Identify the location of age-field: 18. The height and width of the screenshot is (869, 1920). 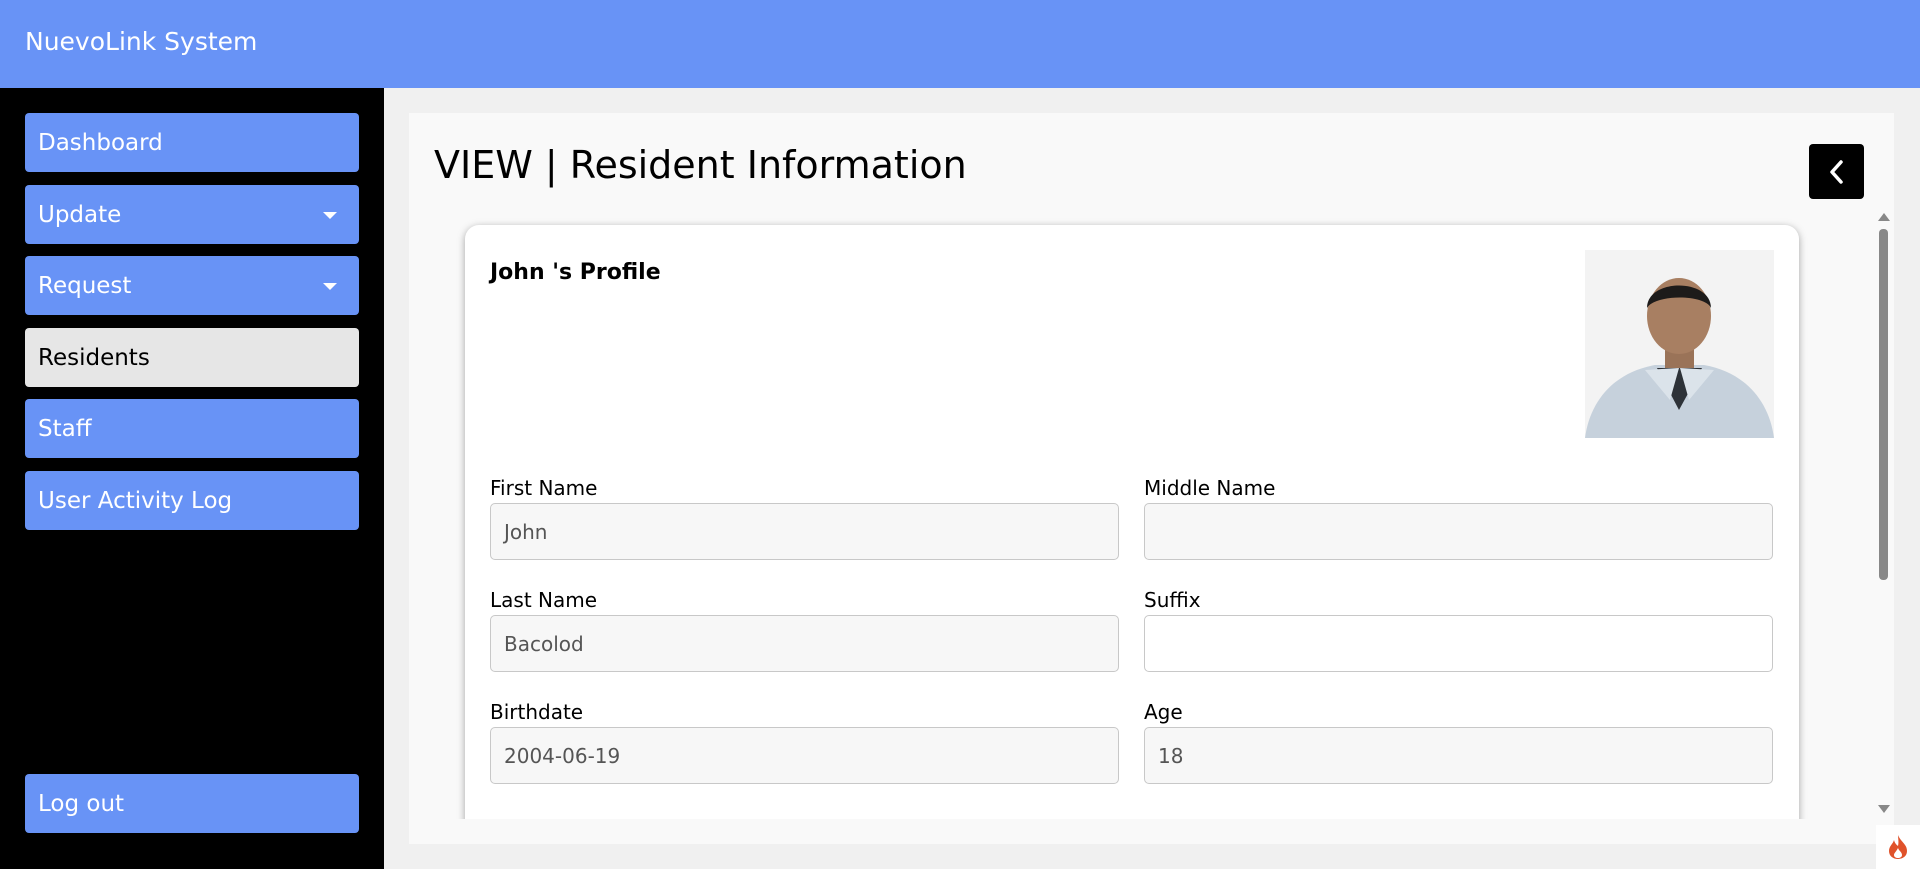
(1458, 755).